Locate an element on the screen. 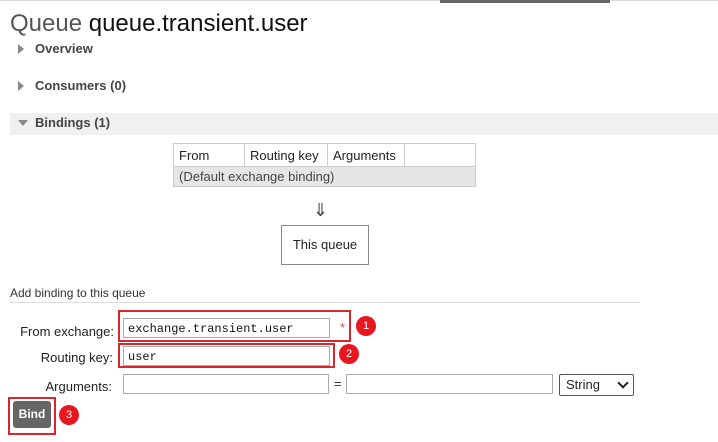 Image resolution: width=718 pixels, height=442 pixels. step-badge-3: 3 is located at coordinates (69, 415).